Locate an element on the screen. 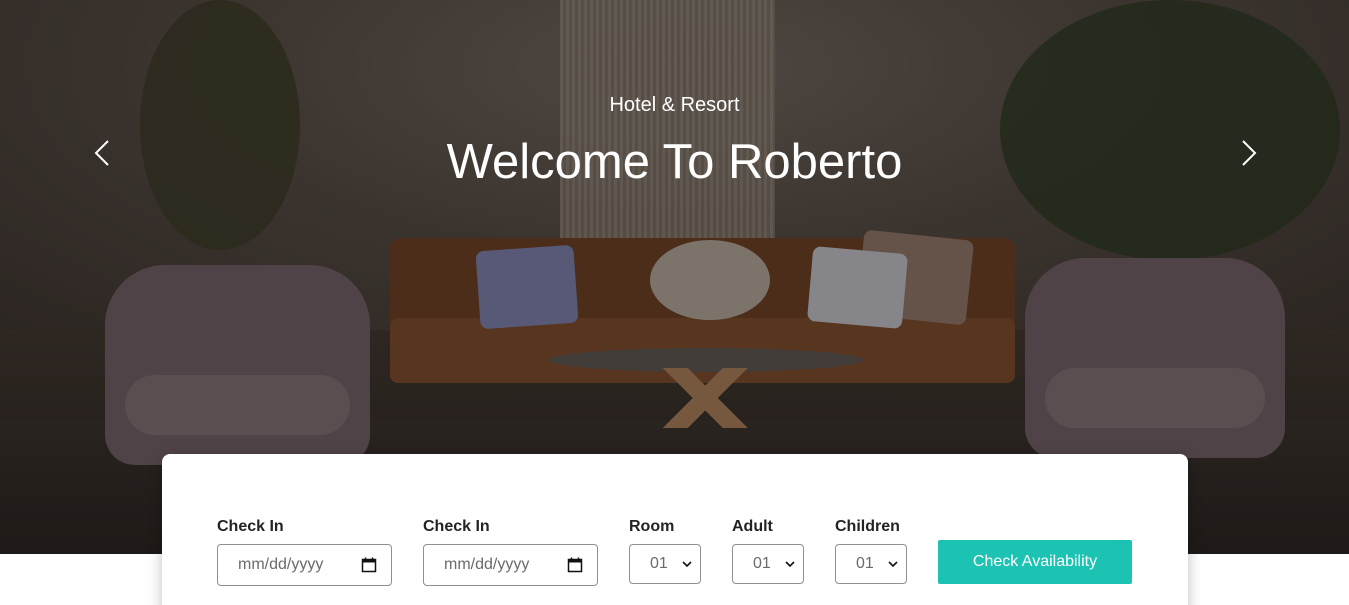 Image resolution: width=1349 pixels, height=605 pixels. slider-prev-button is located at coordinates (103, 153).